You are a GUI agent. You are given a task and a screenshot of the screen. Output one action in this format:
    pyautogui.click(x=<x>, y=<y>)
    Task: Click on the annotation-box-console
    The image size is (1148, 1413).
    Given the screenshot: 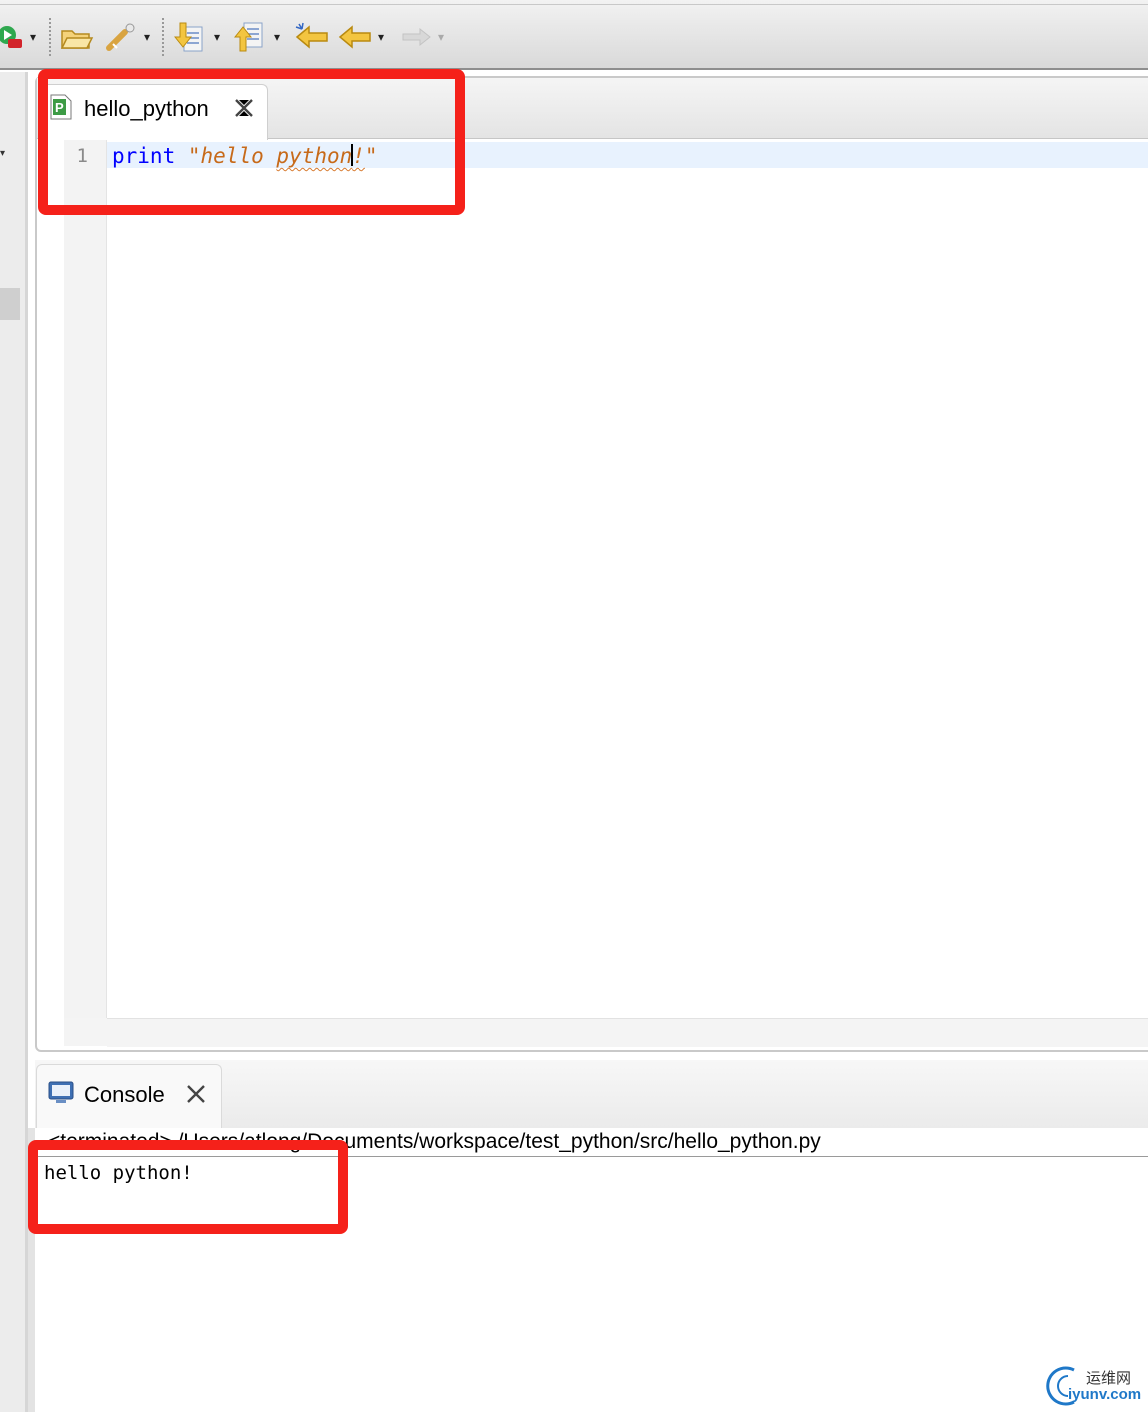 What is the action you would take?
    pyautogui.click(x=188, y=1187)
    